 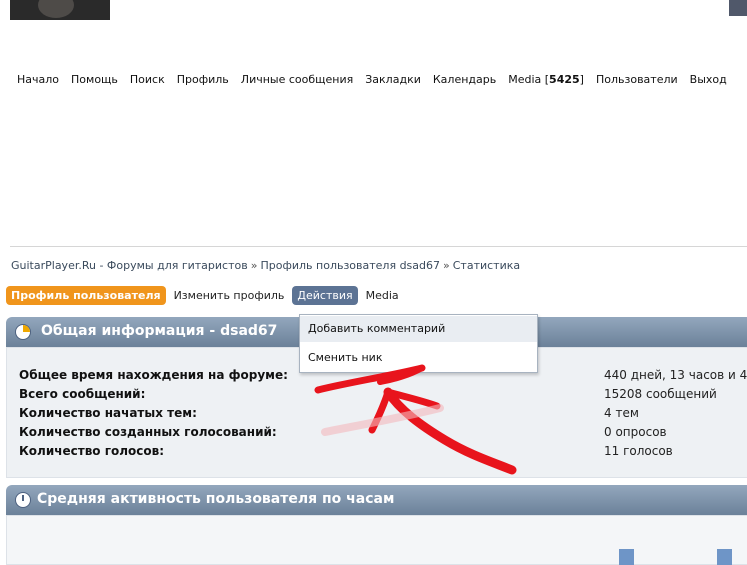 I want to click on menu-item-add-comment: Добавить комментарий, so click(x=418, y=329).